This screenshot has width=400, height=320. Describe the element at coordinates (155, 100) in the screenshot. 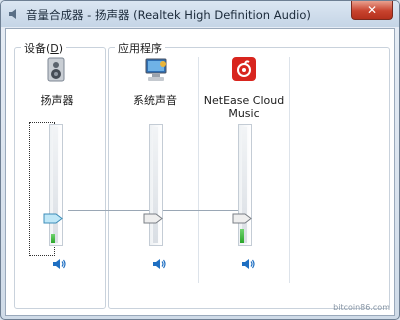

I see `system-sounds-label: 系统声音` at that location.